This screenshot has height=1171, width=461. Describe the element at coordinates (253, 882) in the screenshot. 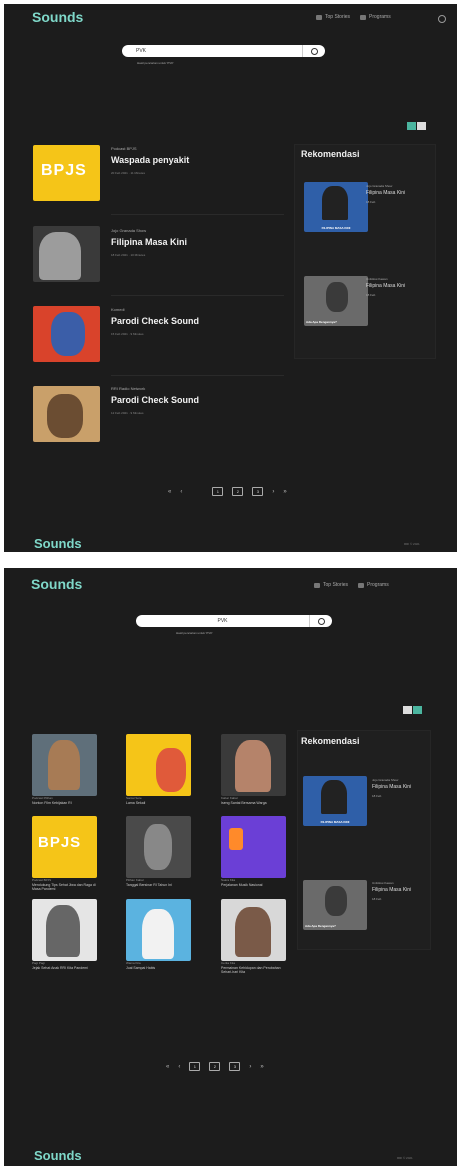

I see `grid-caption: Suara Kita Perjalanan Musik Nasional` at that location.